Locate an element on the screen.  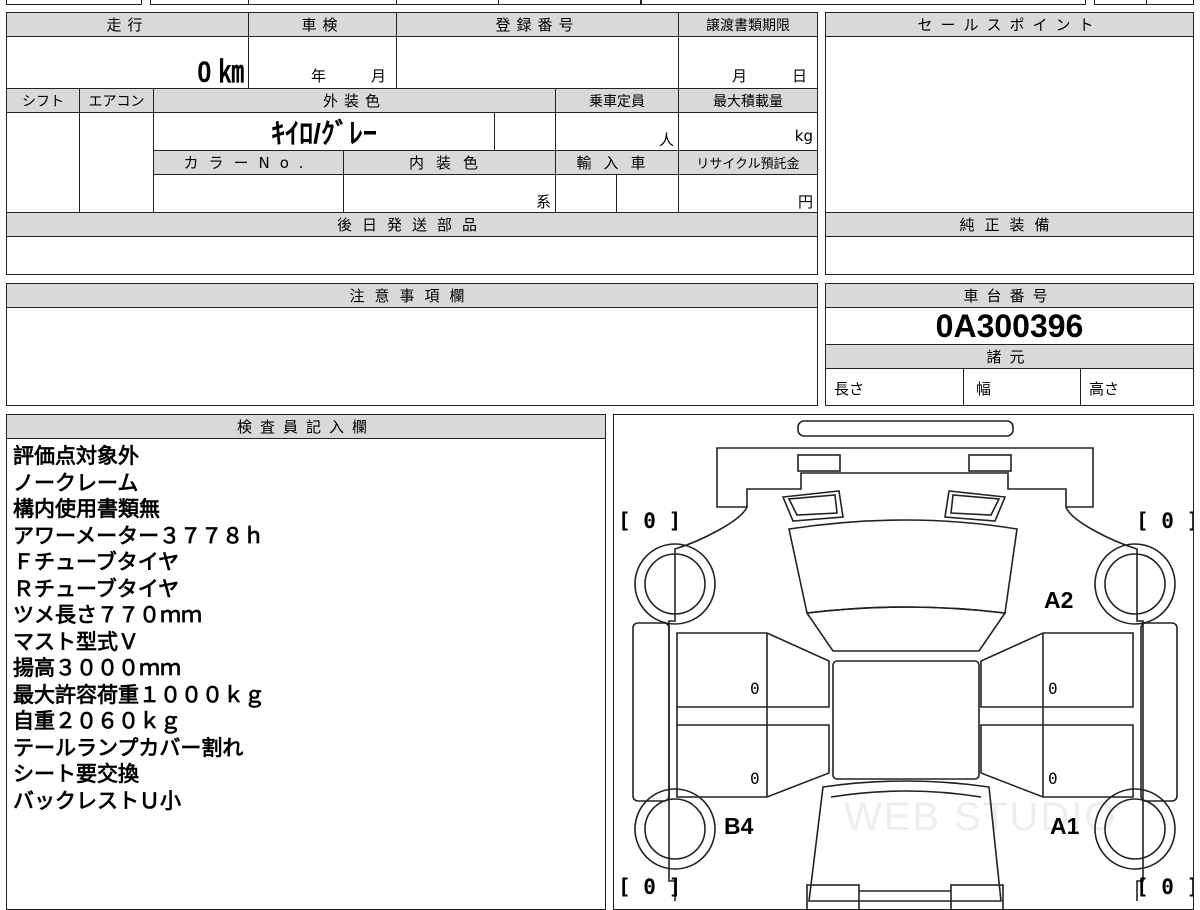
inspection-header: 車検 is located at coordinates (323, 25).